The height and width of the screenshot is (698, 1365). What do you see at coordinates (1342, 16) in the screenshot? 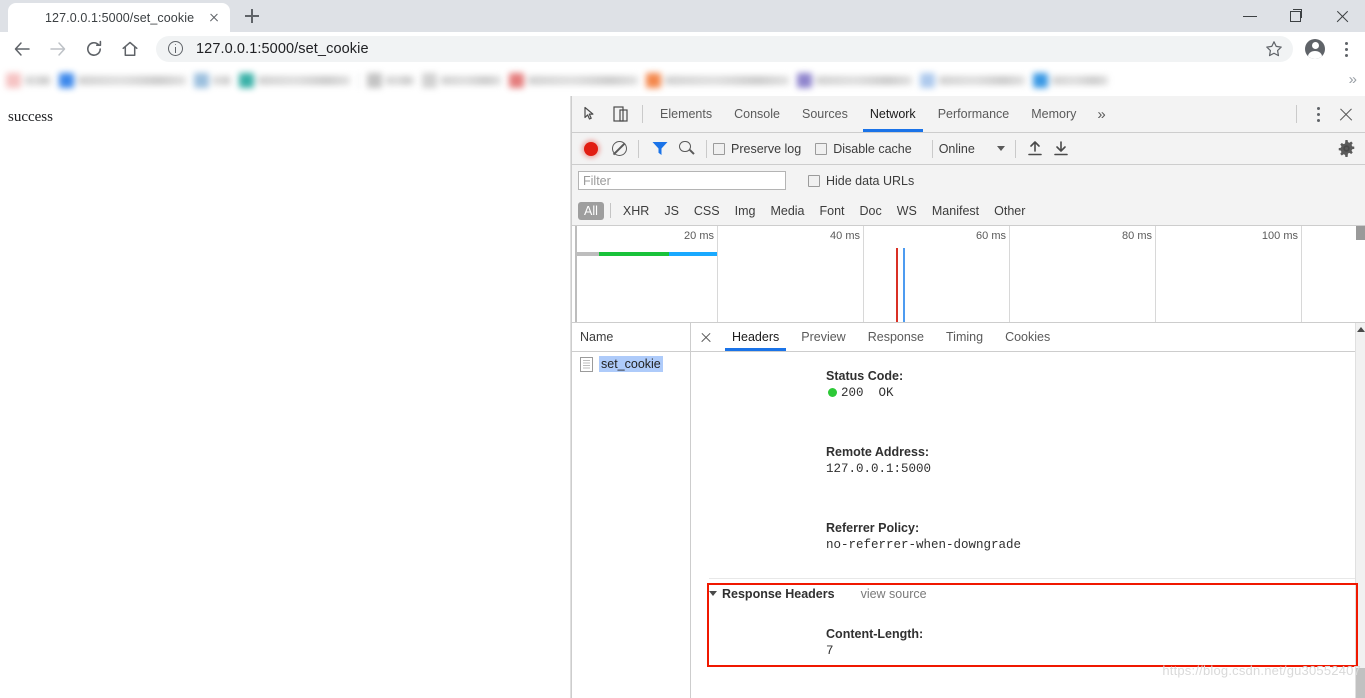
I see `close-window-icon` at bounding box center [1342, 16].